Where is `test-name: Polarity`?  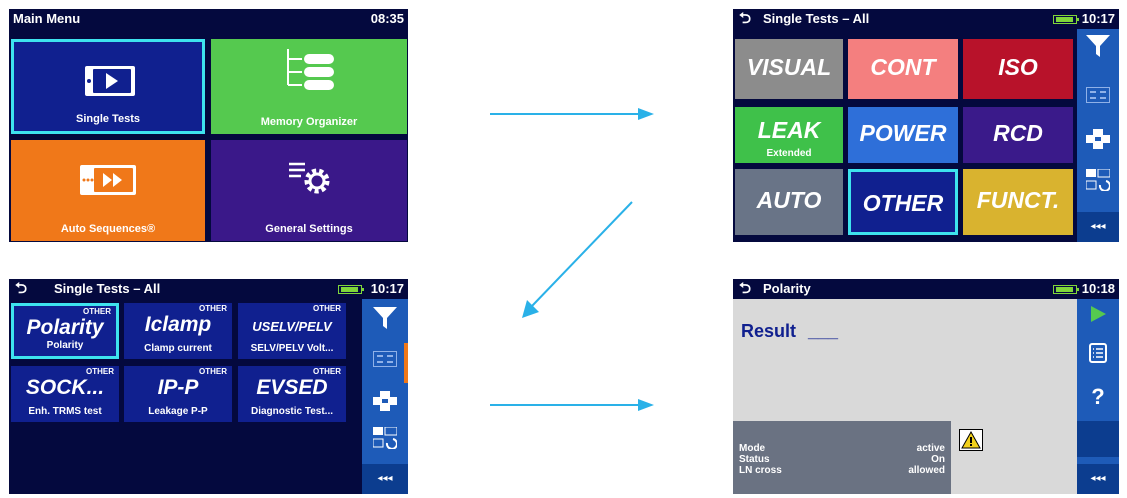 test-name: Polarity is located at coordinates (65, 327).